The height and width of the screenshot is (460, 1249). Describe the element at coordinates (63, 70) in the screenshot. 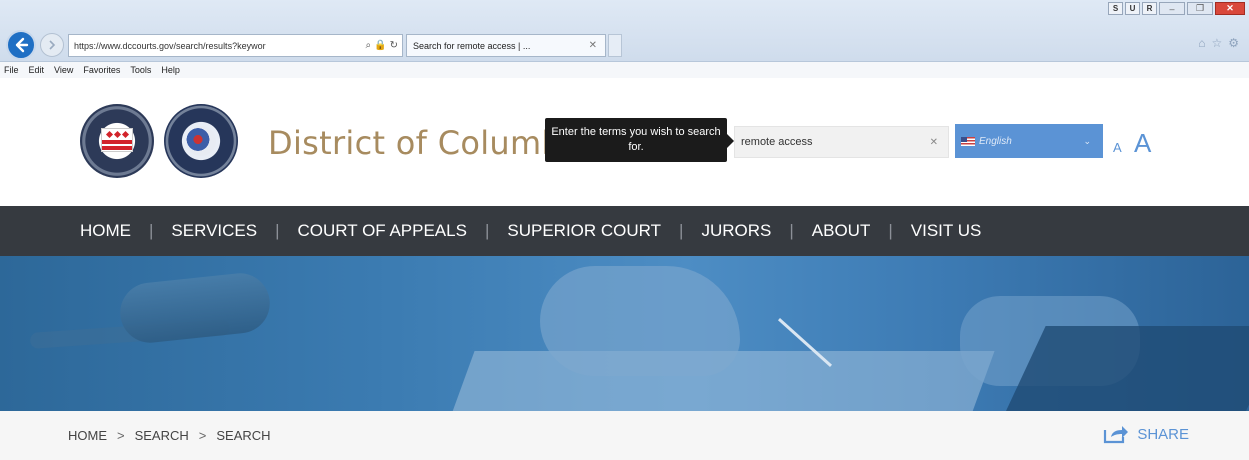

I see `menu-view: View` at that location.